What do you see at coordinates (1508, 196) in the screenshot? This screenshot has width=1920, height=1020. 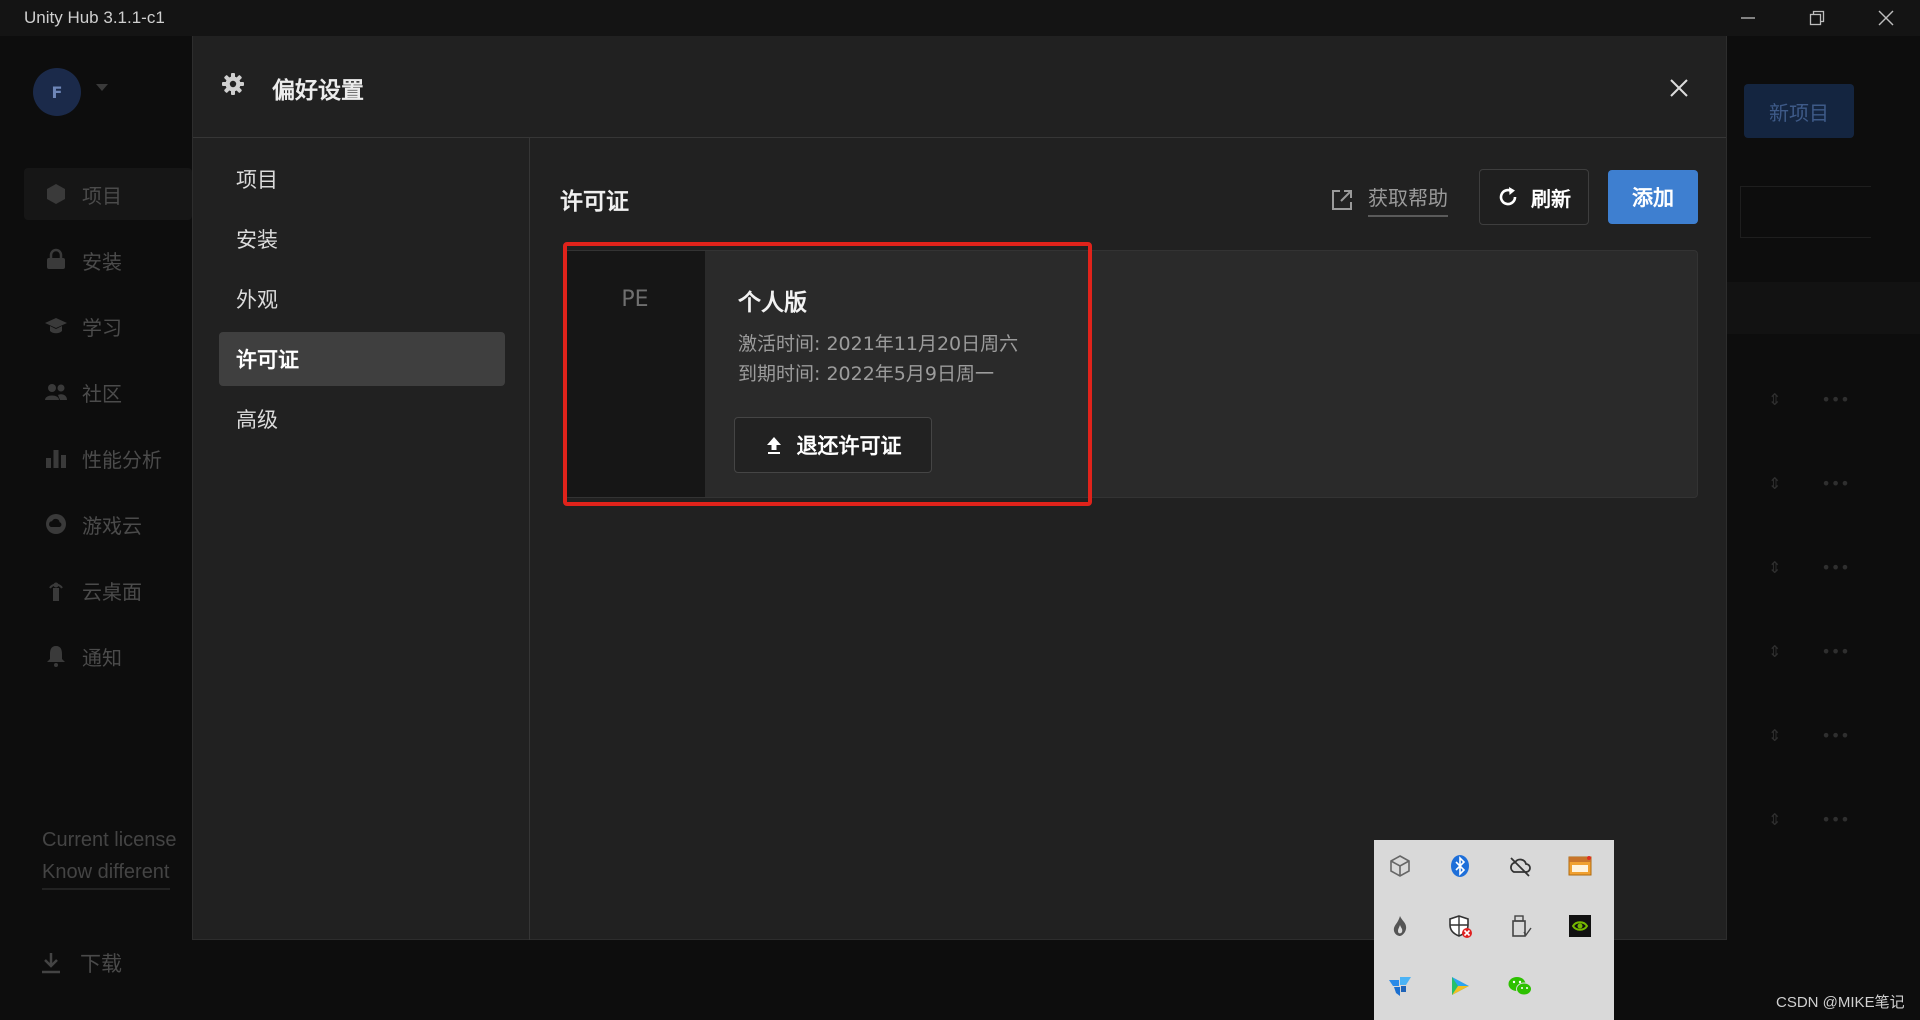 I see `refresh-icon` at bounding box center [1508, 196].